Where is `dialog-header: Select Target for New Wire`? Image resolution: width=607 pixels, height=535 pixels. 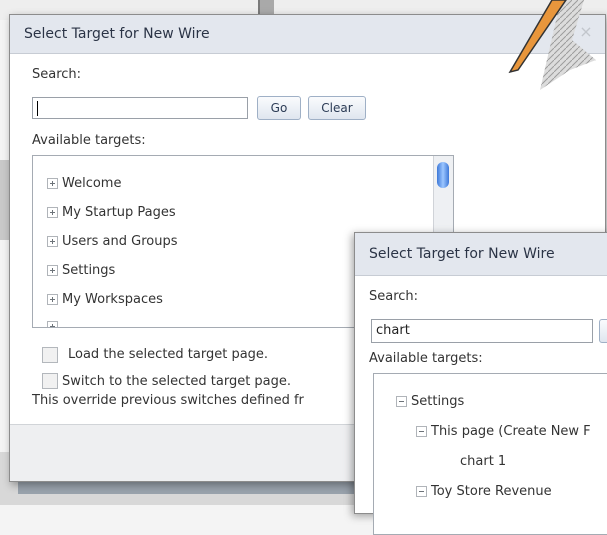 dialog-header: Select Target for New Wire is located at coordinates (481, 254).